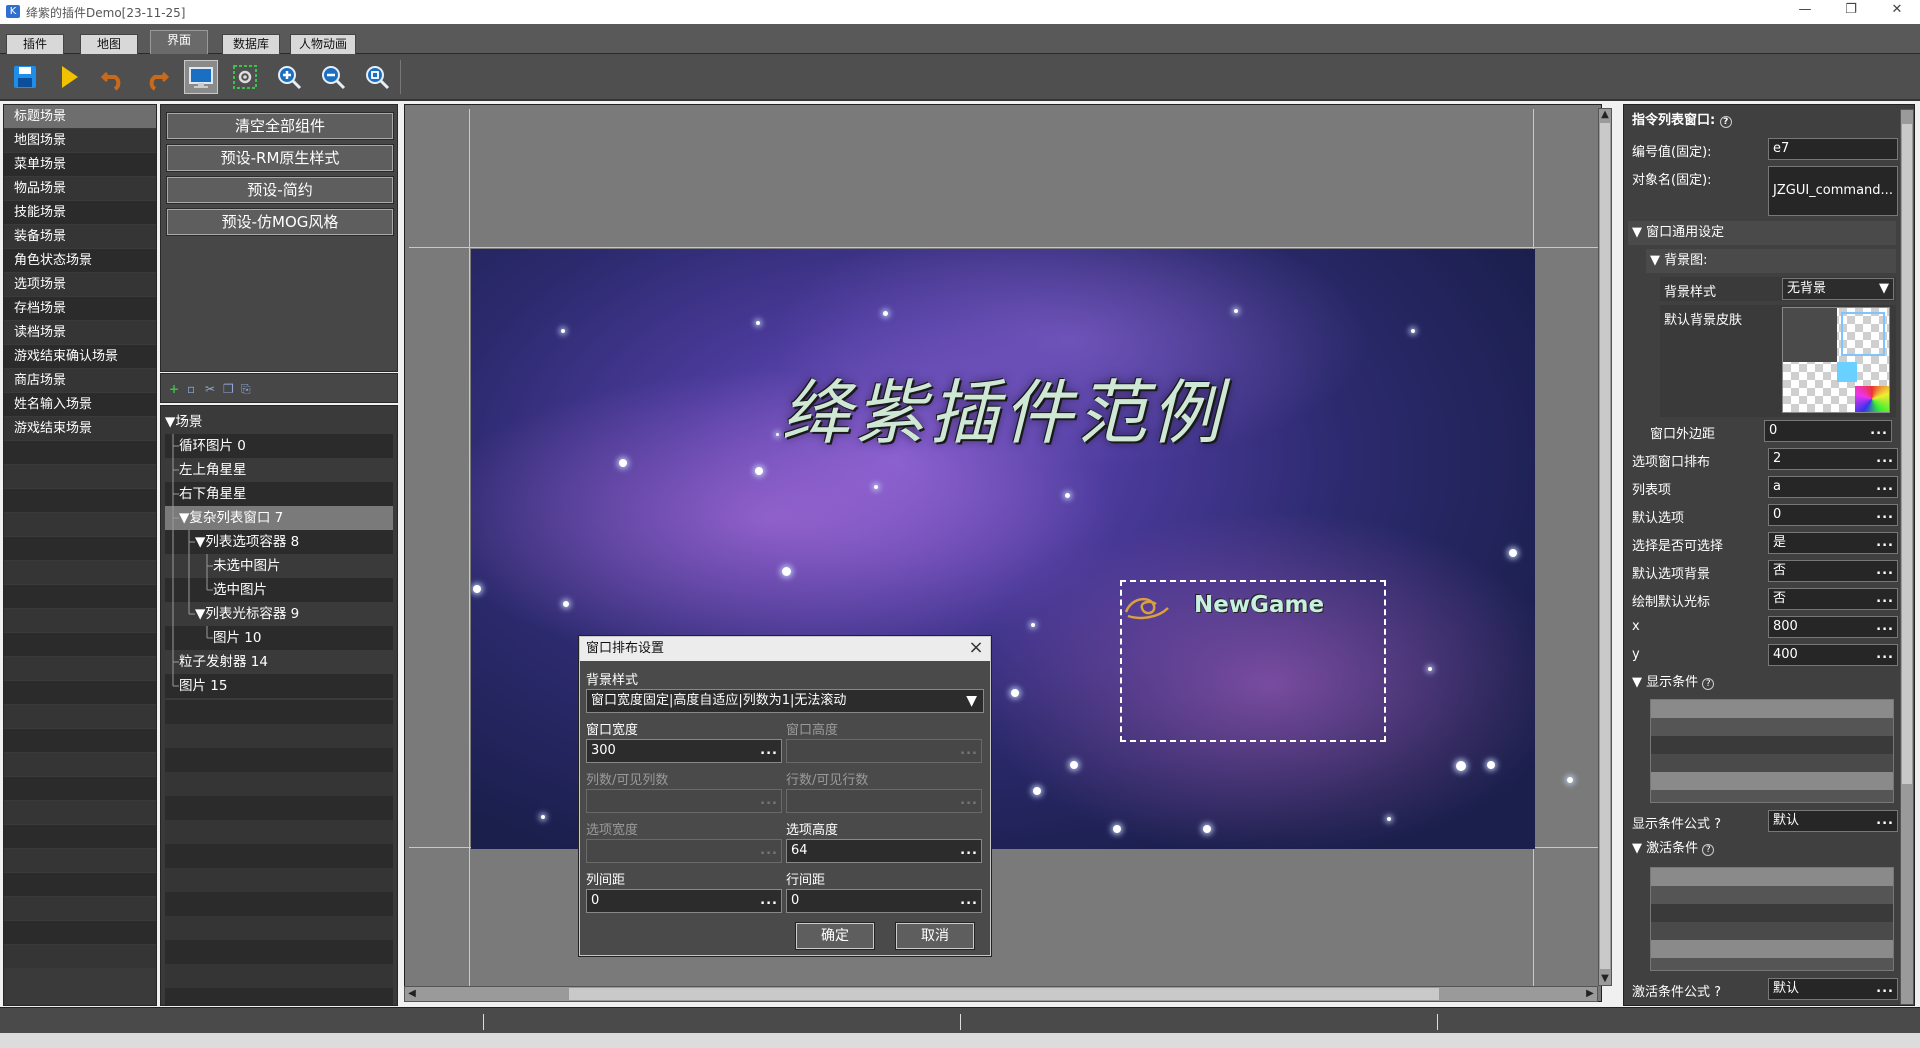  What do you see at coordinates (279, 566) in the screenshot?
I see `tree-node: 未选中图片` at bounding box center [279, 566].